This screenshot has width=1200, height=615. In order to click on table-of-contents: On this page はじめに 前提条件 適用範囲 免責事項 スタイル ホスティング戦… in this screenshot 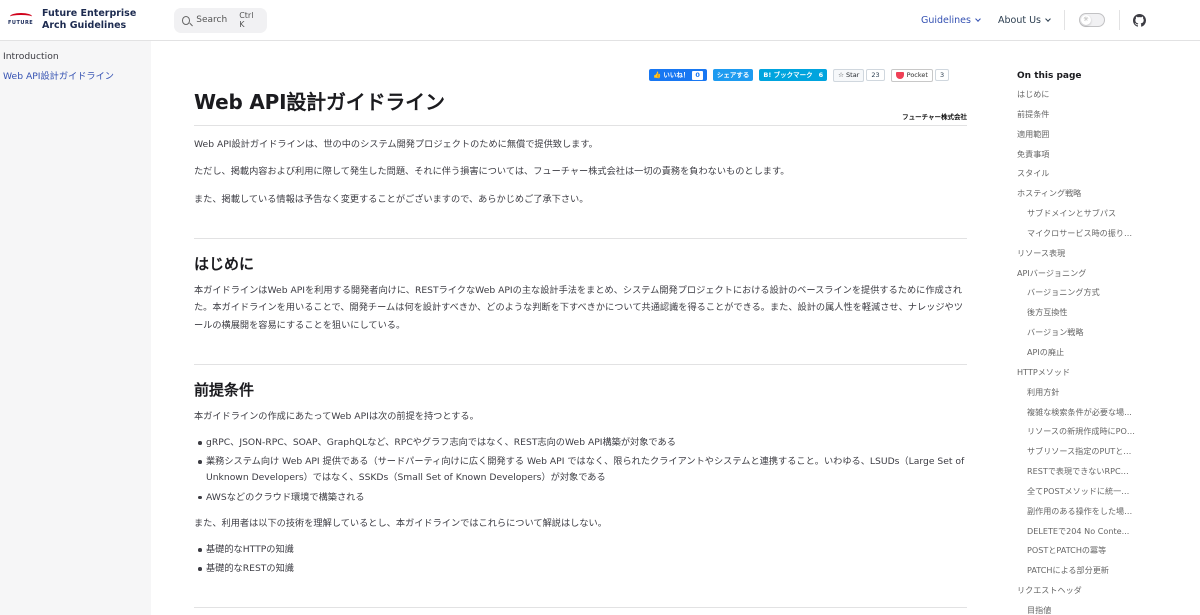, I will do `click(1107, 343)`.